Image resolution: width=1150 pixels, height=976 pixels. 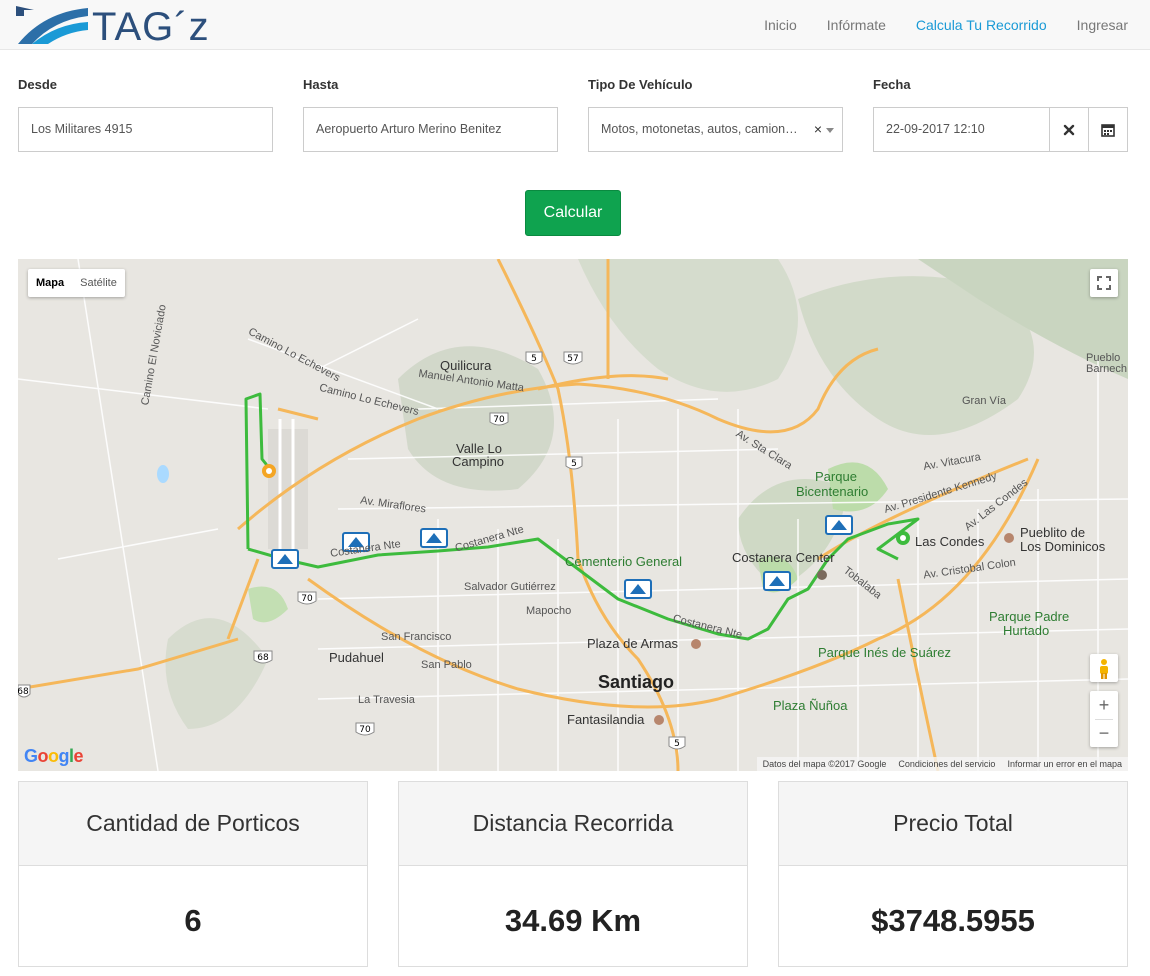 What do you see at coordinates (624, 561) in the screenshot?
I see `map-label: Cementerio General` at bounding box center [624, 561].